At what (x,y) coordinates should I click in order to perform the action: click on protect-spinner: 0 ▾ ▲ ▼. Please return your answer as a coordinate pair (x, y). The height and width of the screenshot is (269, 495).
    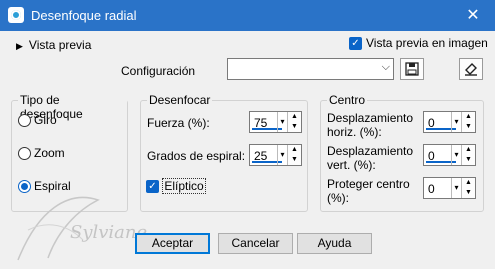
    Looking at the image, I should click on (449, 188).